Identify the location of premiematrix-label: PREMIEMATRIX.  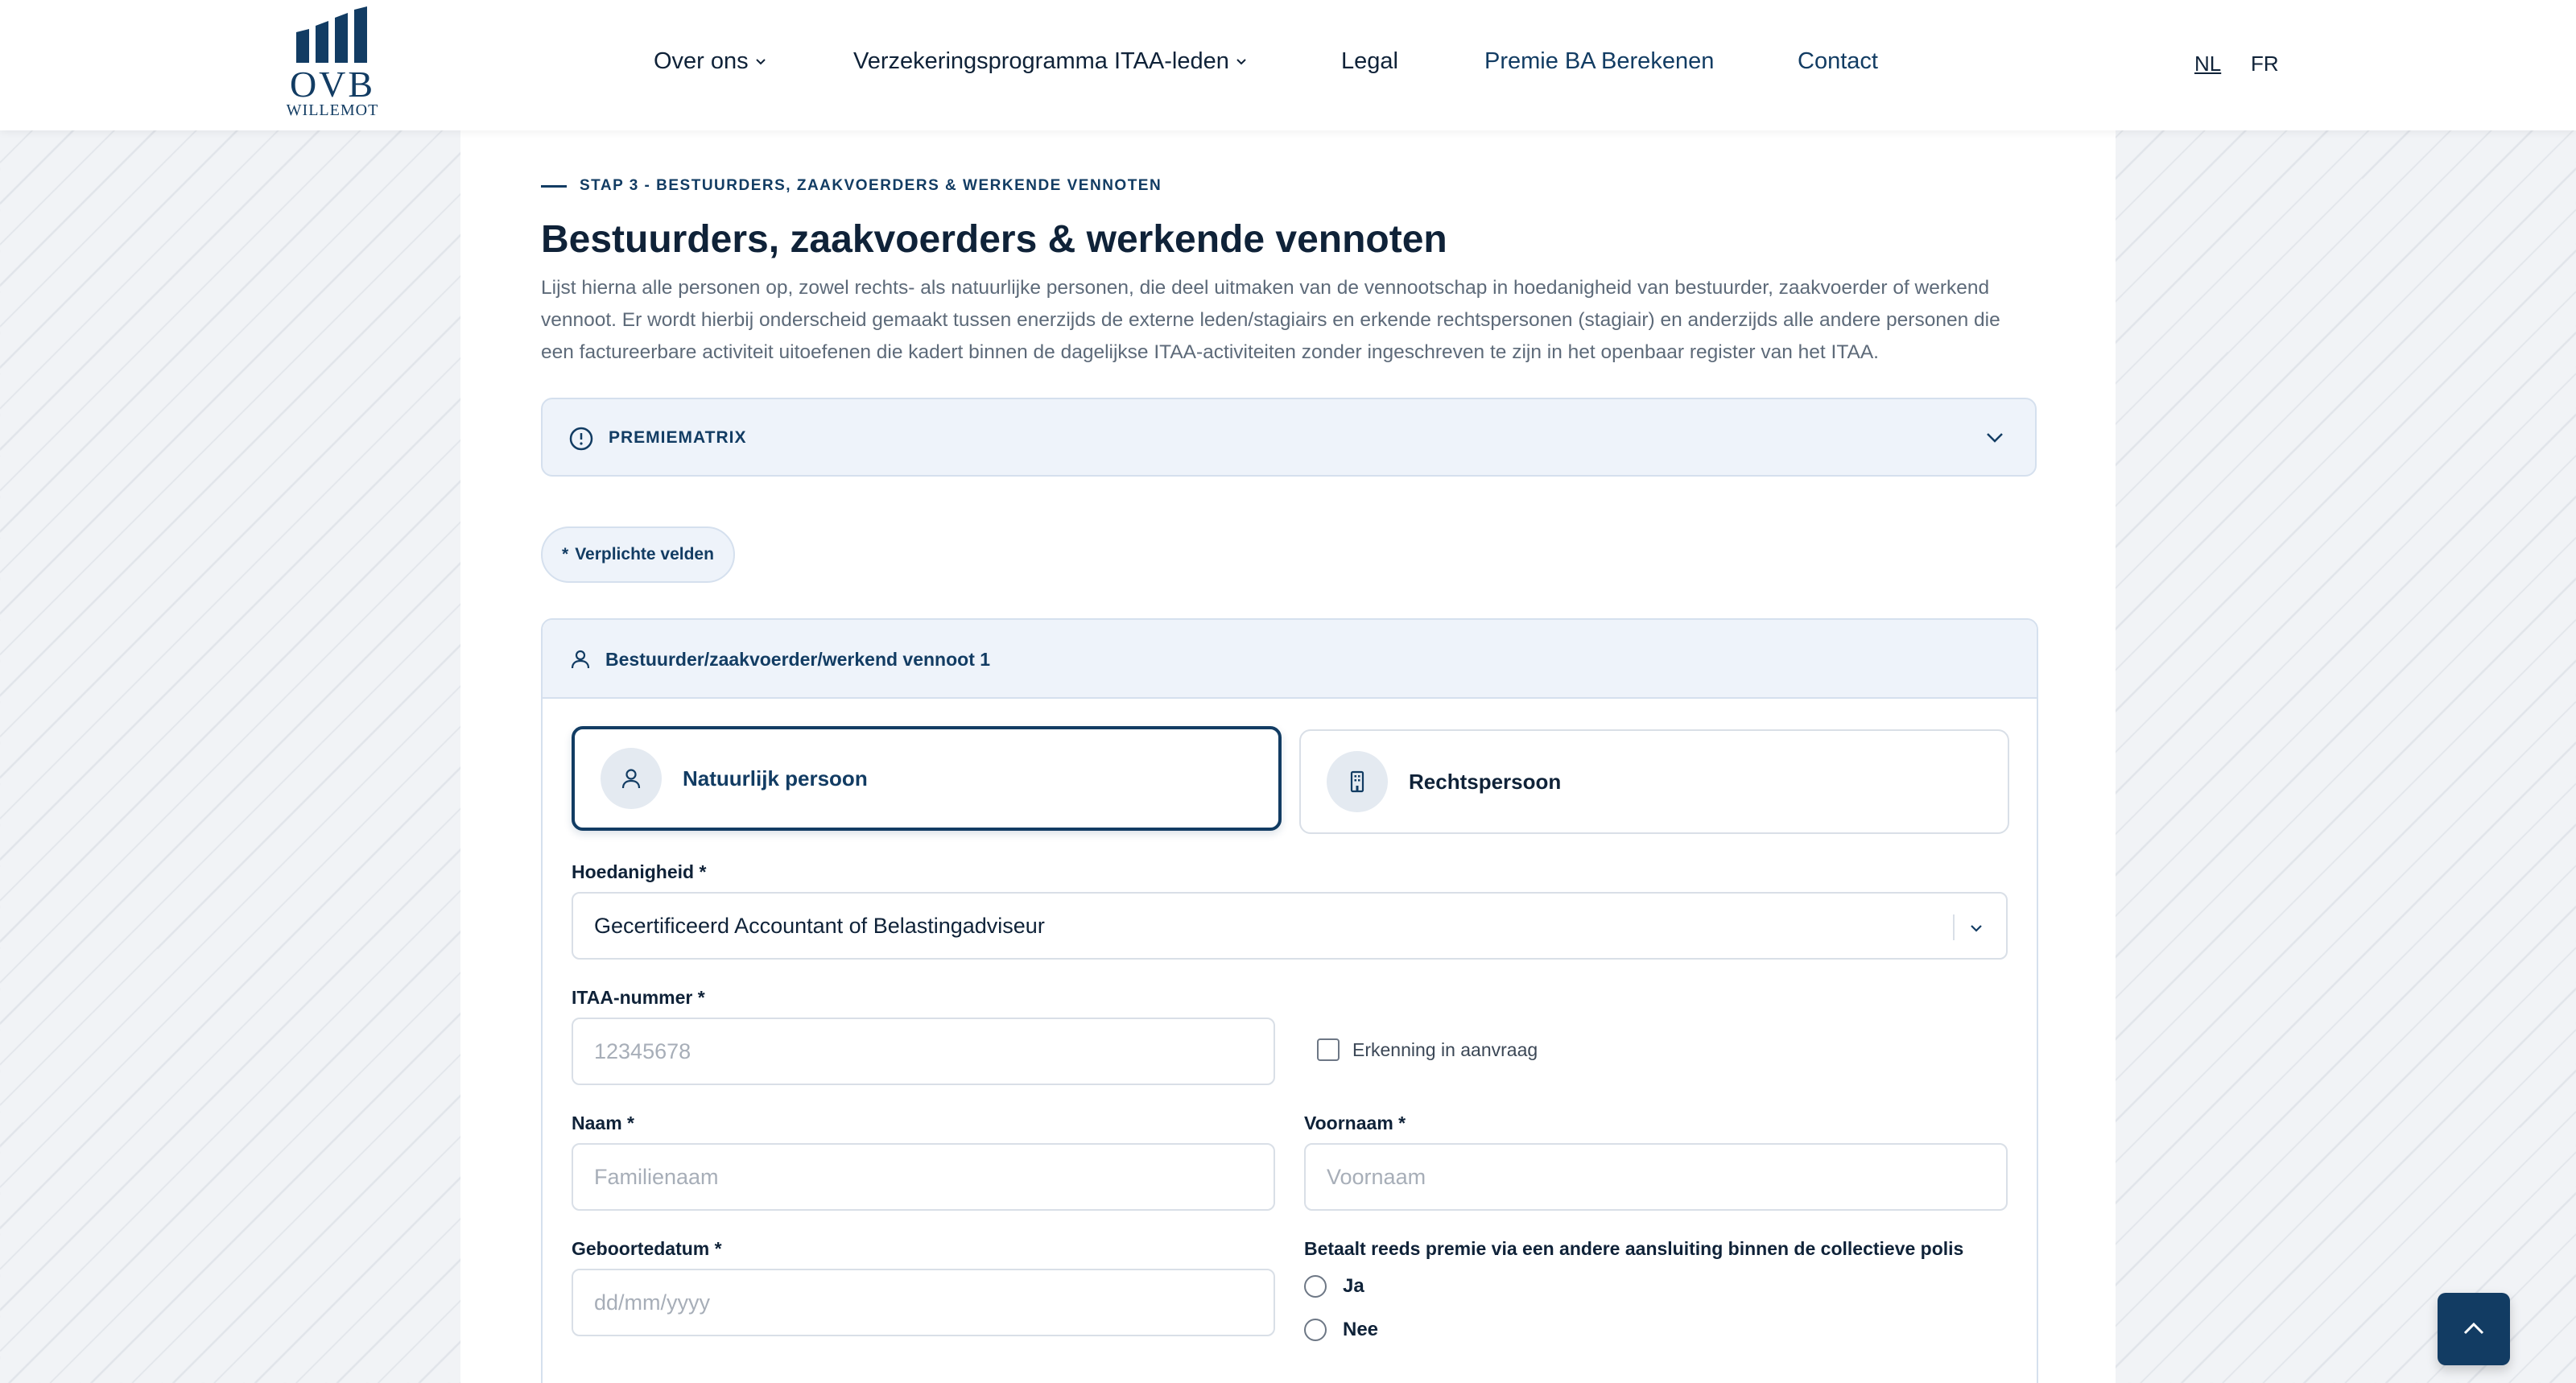
(678, 437).